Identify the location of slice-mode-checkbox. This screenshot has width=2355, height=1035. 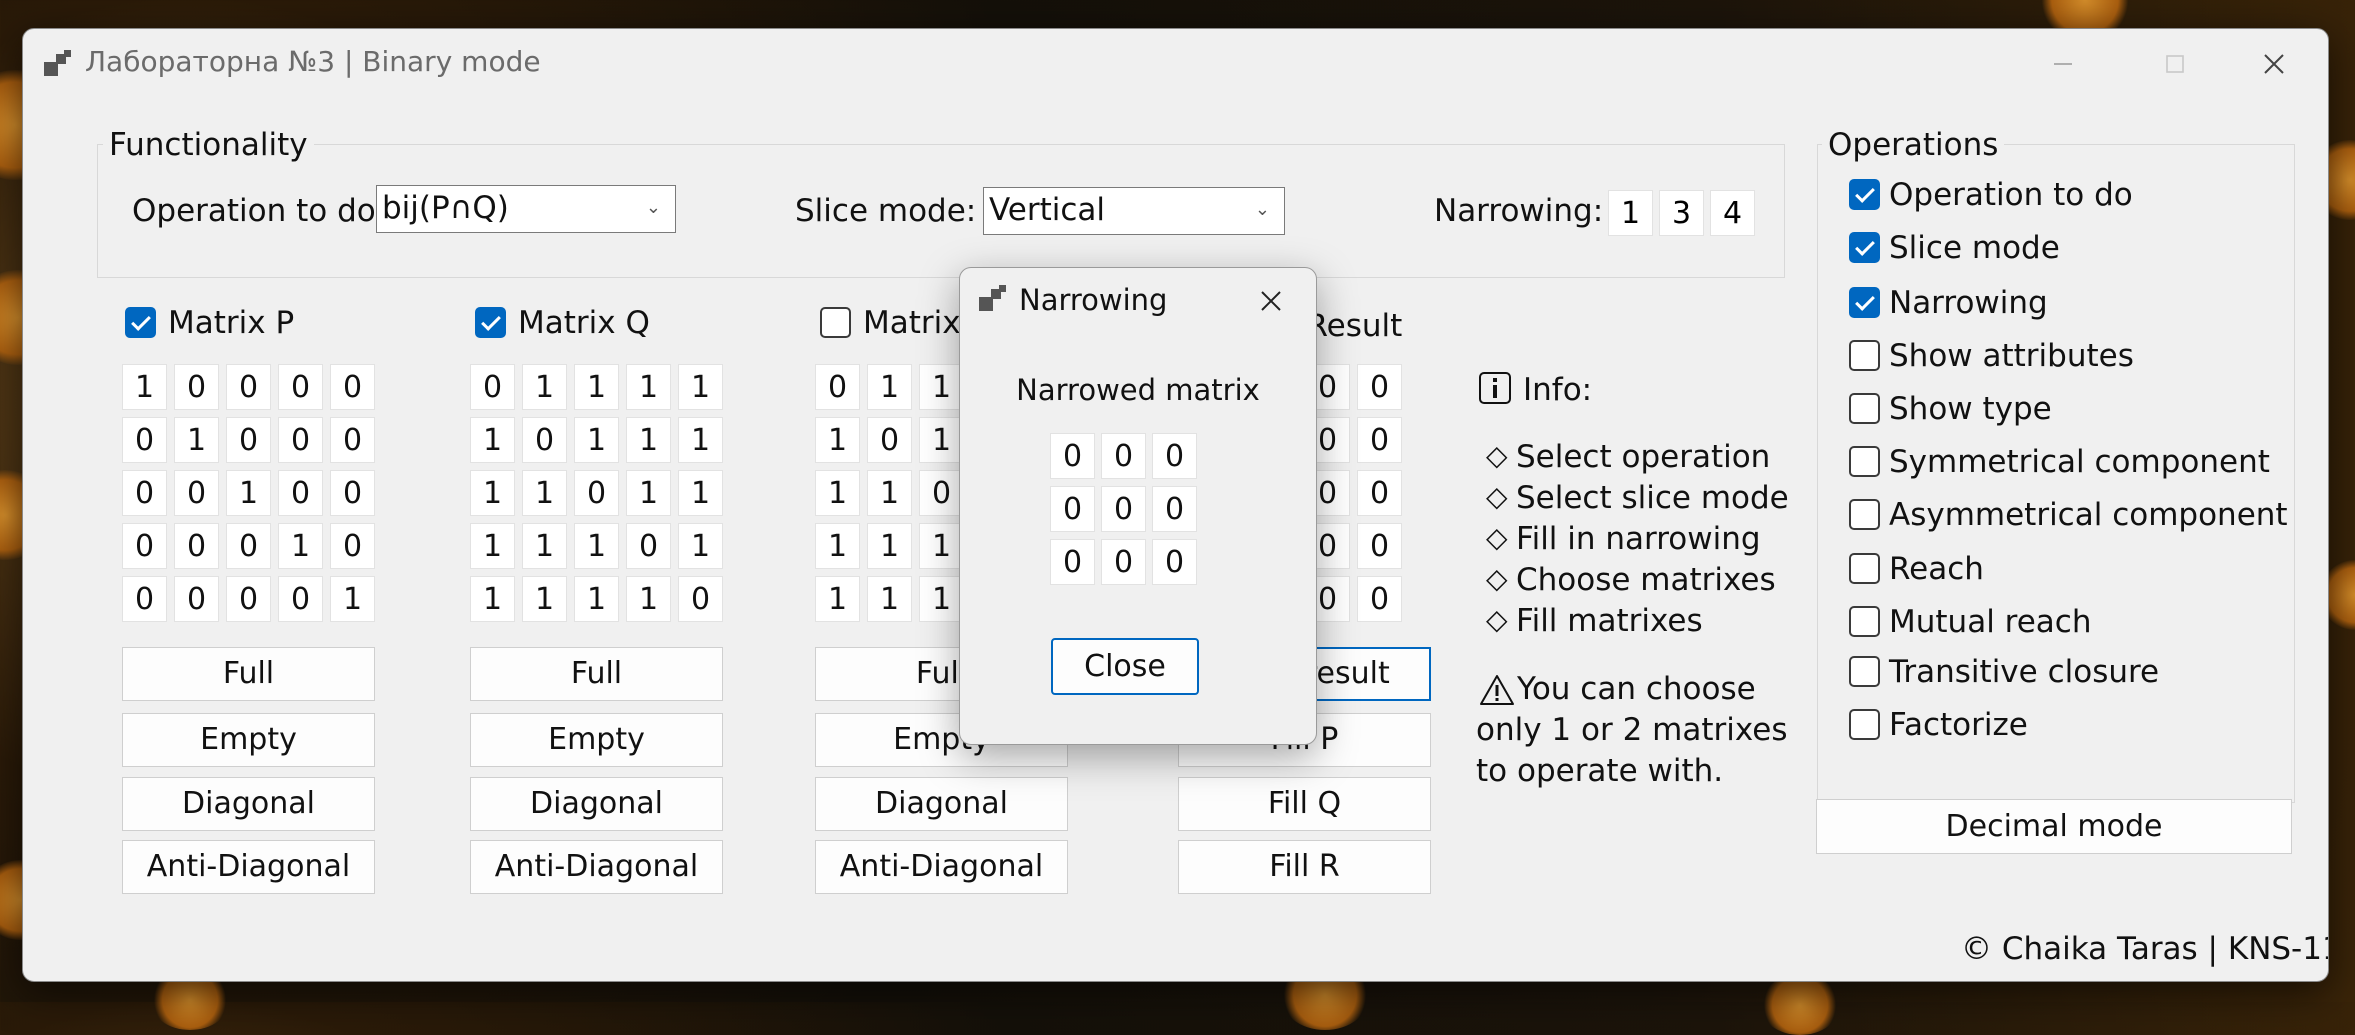
(1864, 247).